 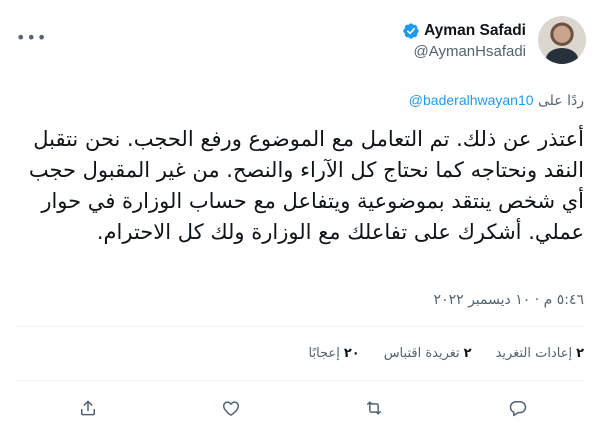 I want to click on quotes-label: تغريدة اقتباس, so click(x=421, y=353).